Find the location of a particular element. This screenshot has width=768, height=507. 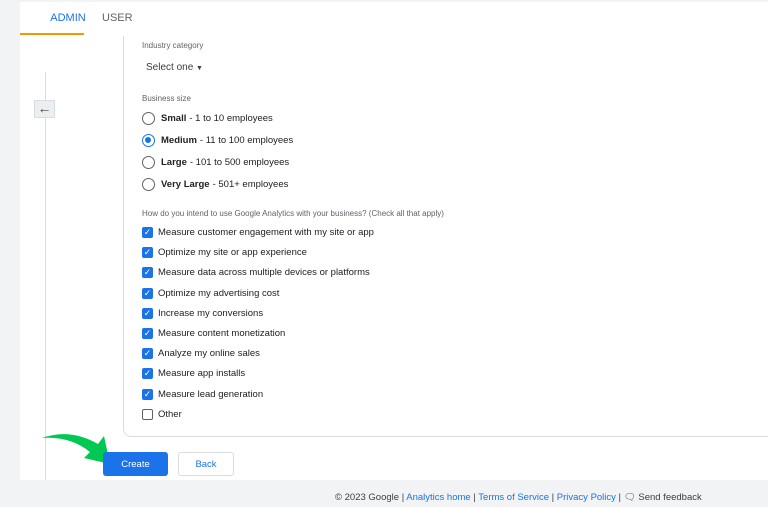

business-size-option: Large - 101 to 500 employees is located at coordinates (215, 162).